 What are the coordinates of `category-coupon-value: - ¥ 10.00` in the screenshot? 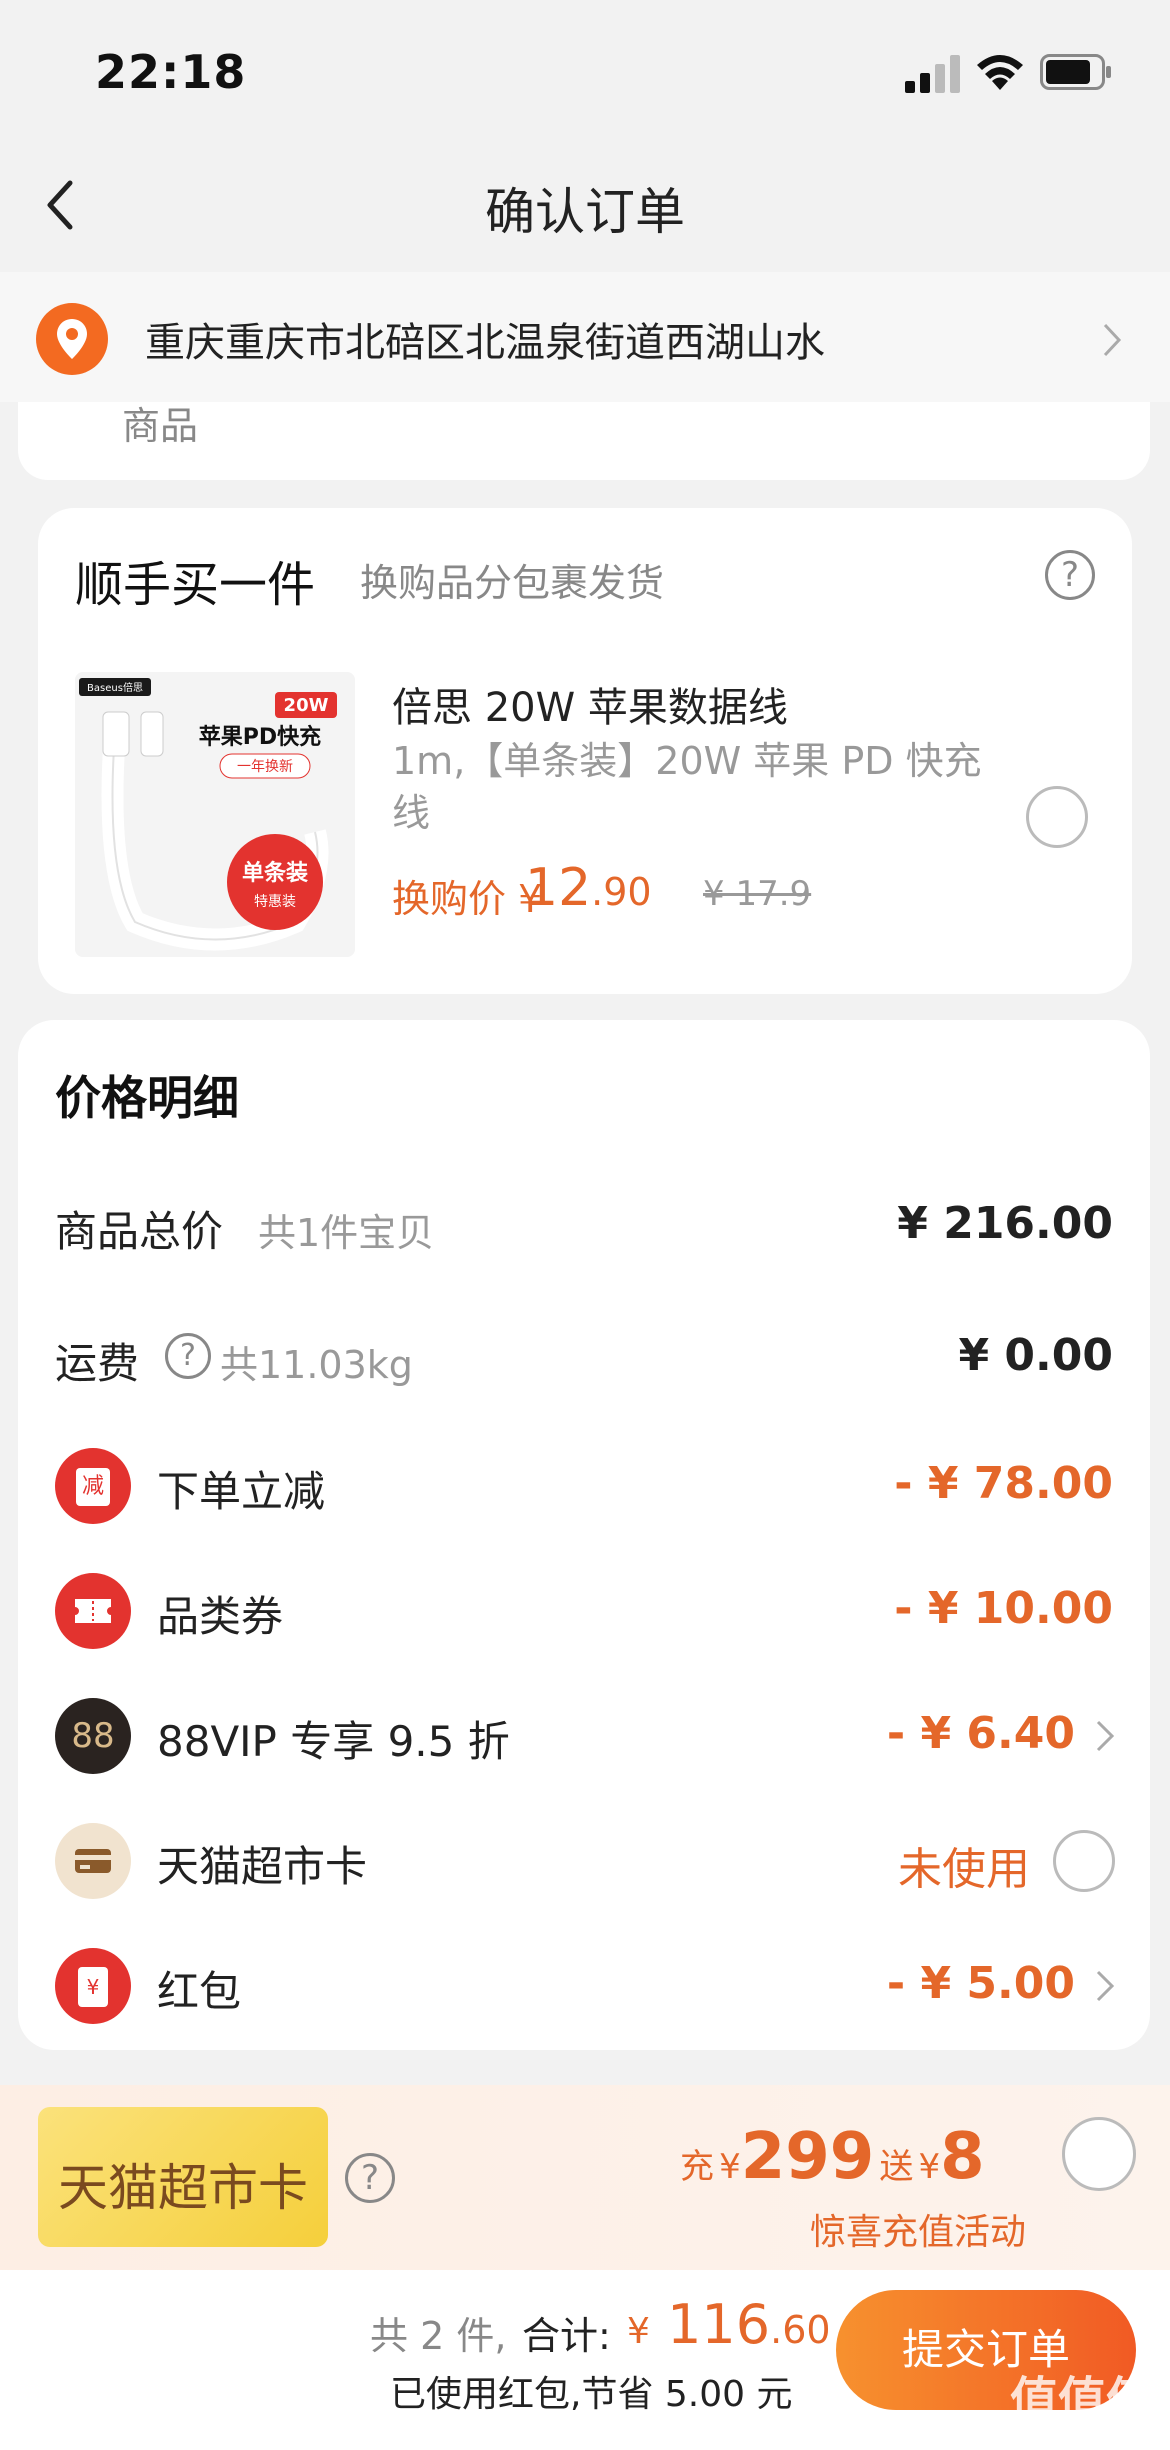 It's located at (1003, 1608).